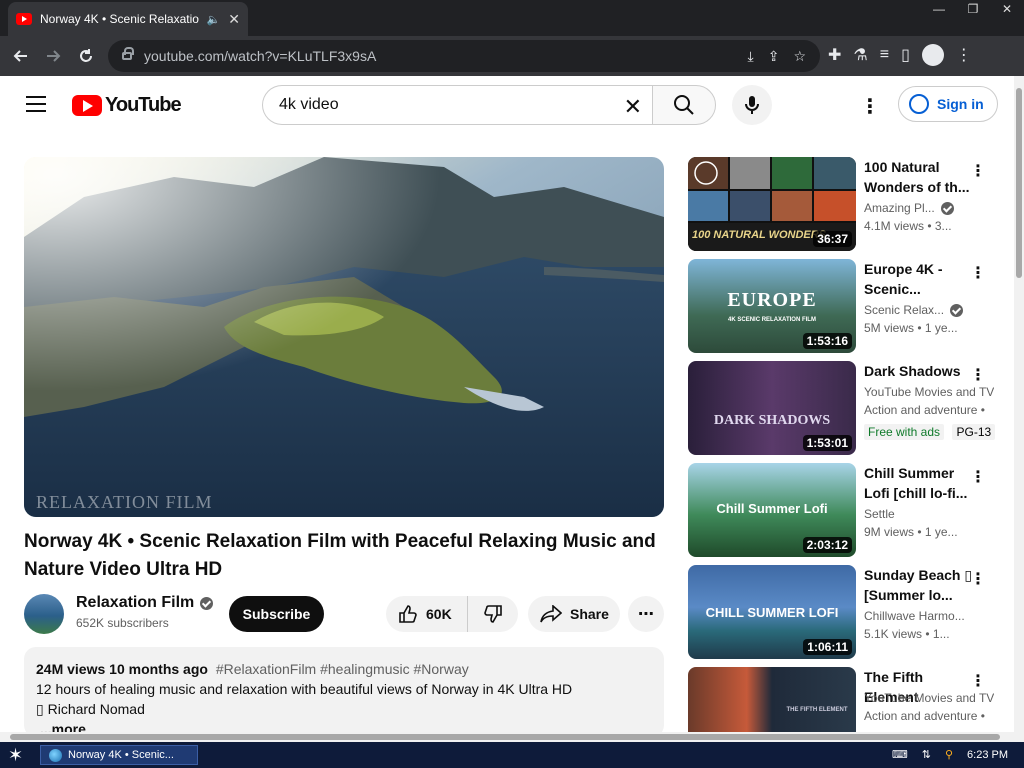  Describe the element at coordinates (919, 371) in the screenshot. I see `rec-title: Dark Shadows` at that location.